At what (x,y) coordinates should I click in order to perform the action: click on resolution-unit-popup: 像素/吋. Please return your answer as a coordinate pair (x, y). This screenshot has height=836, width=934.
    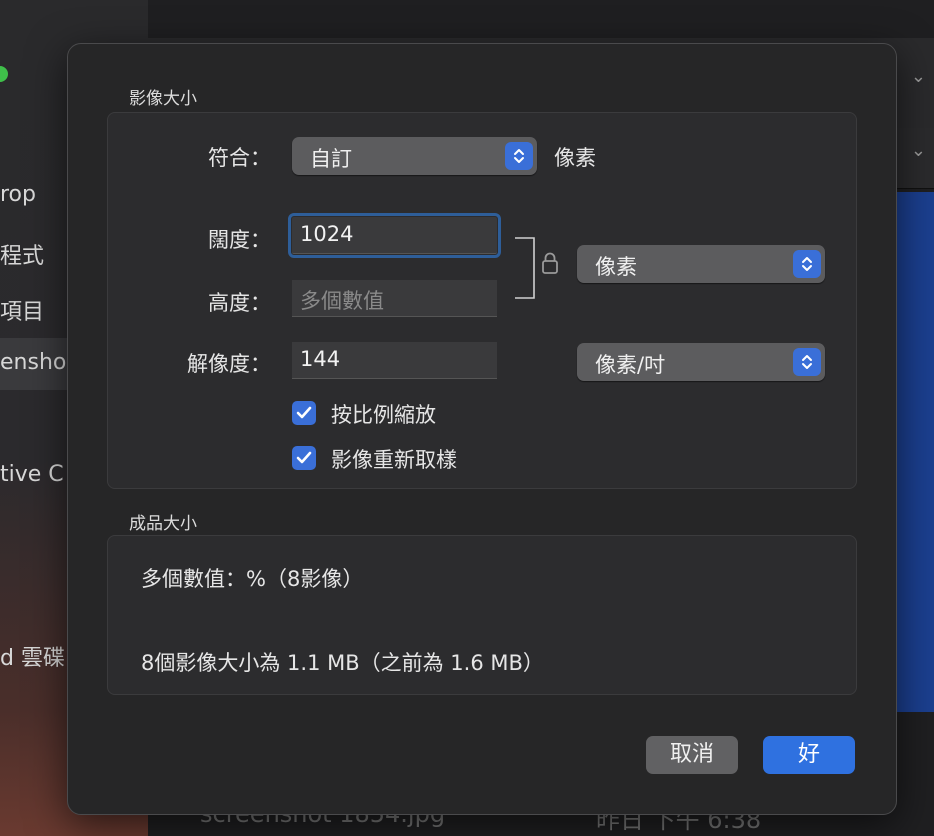
    Looking at the image, I should click on (701, 362).